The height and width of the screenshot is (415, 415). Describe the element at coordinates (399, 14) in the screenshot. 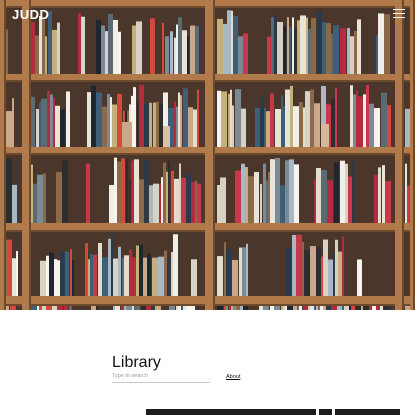

I see `hamburger-menu-icon` at that location.